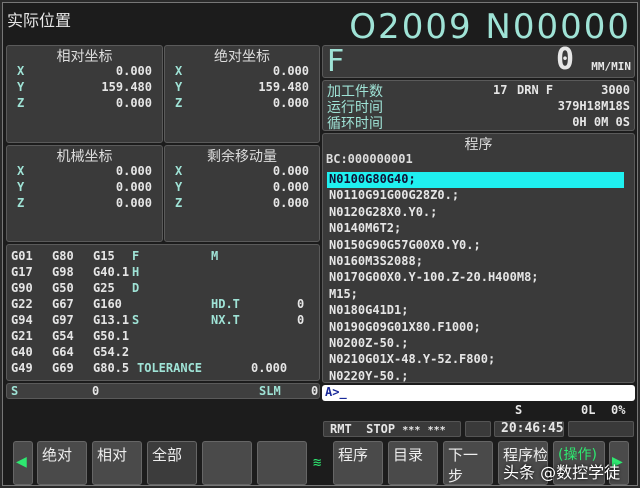  What do you see at coordinates (22, 272) in the screenshot?
I see `gcode-cell: G17` at bounding box center [22, 272].